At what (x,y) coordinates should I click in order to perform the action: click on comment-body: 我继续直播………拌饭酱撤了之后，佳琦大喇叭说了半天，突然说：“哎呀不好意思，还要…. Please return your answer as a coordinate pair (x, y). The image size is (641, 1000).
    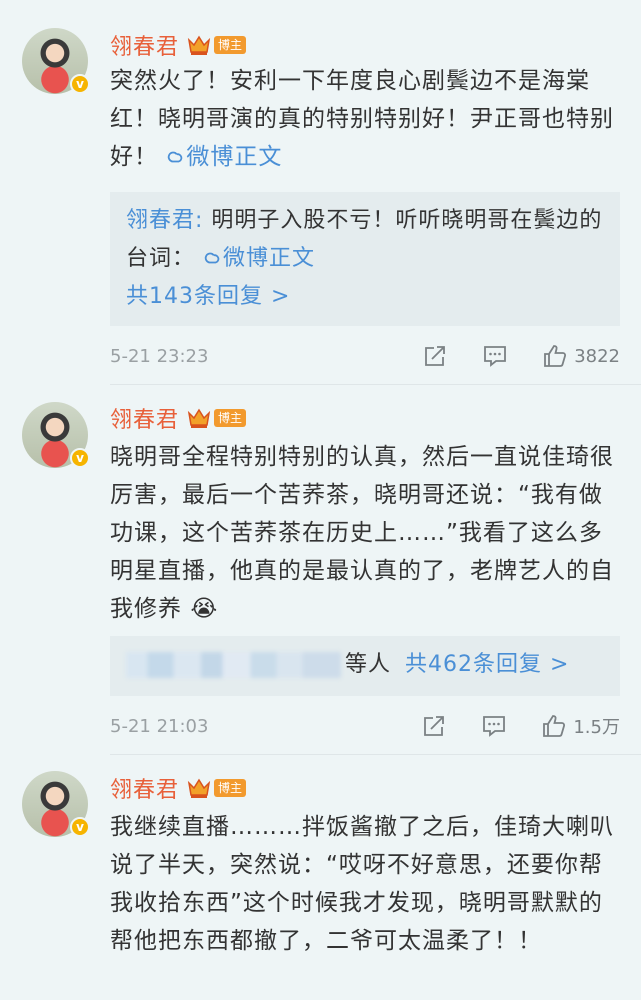
    Looking at the image, I should click on (362, 884).